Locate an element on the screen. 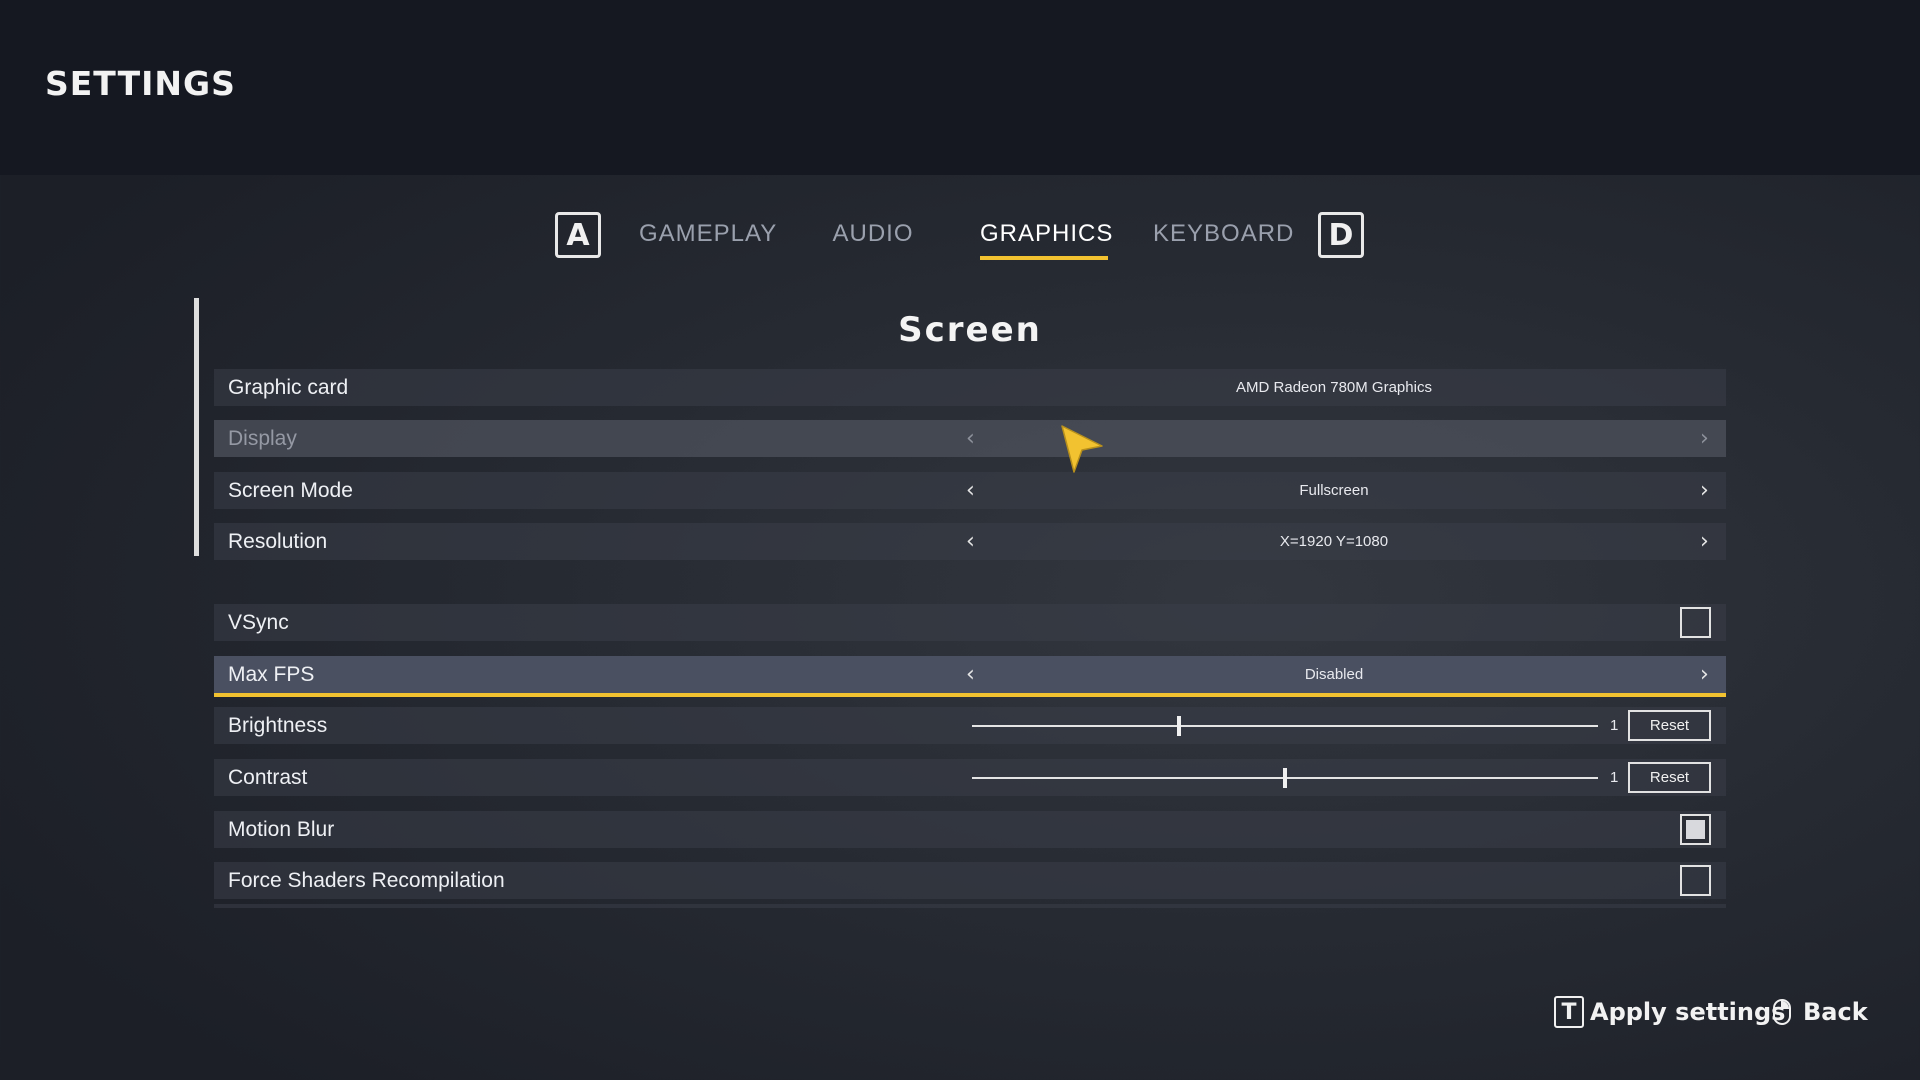 Image resolution: width=1920 pixels, height=1080 pixels. row-motion-blur: Motion Blur is located at coordinates (970, 829).